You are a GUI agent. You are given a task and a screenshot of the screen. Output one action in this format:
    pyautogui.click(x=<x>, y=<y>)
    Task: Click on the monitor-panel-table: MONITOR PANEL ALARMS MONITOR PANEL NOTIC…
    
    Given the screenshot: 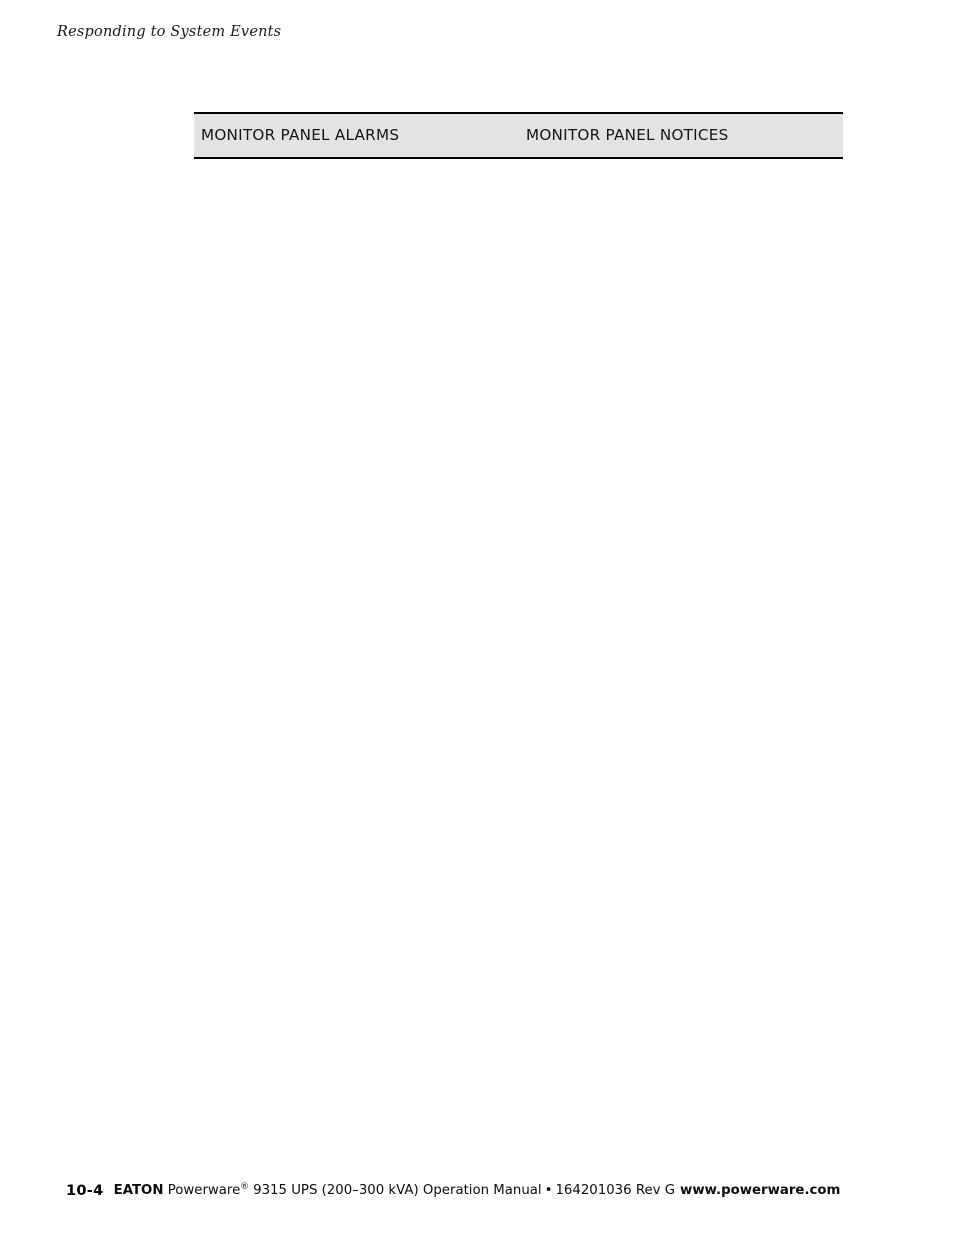 What is the action you would take?
    pyautogui.click(x=518, y=135)
    